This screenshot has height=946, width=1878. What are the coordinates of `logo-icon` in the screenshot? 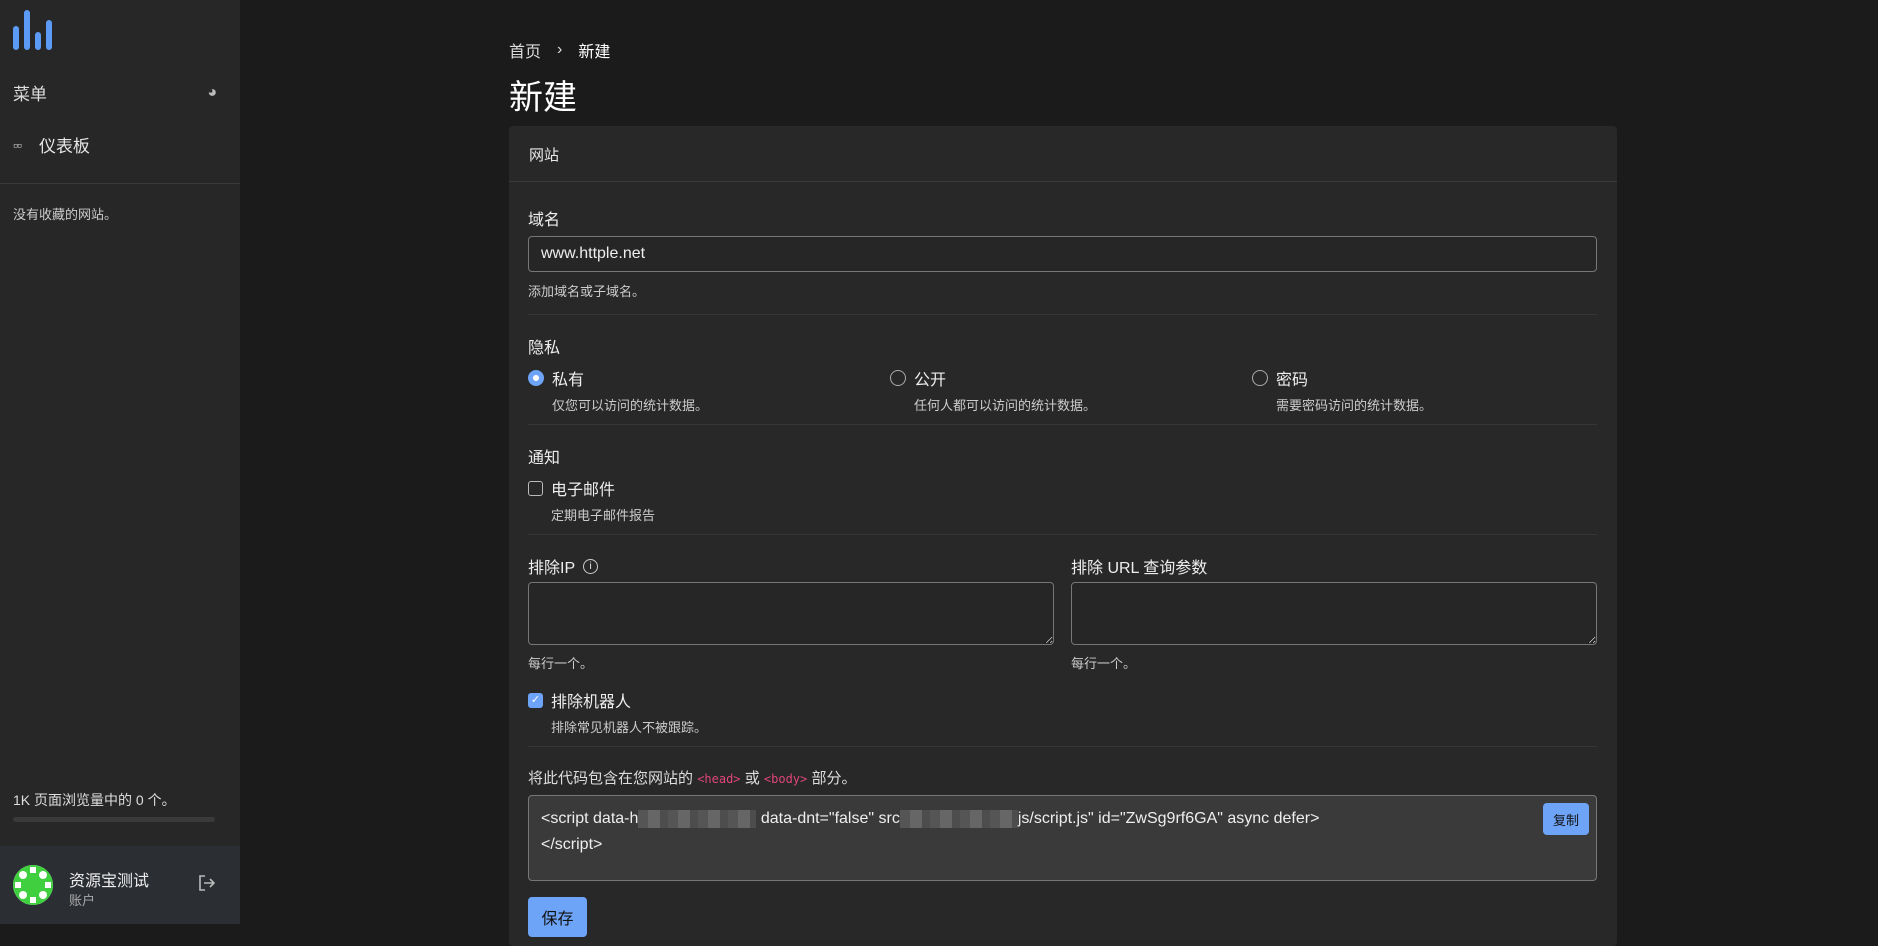 It's located at (35, 29).